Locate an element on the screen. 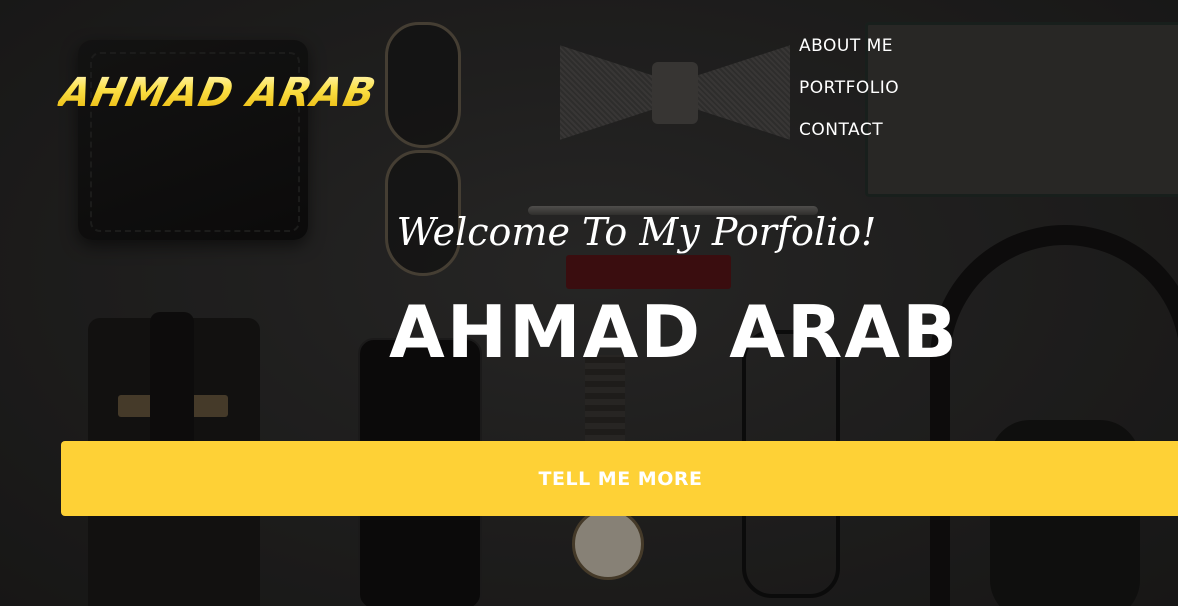 The height and width of the screenshot is (606, 1178). nav-link-portfolio: PORTFOLIO is located at coordinates (849, 88).